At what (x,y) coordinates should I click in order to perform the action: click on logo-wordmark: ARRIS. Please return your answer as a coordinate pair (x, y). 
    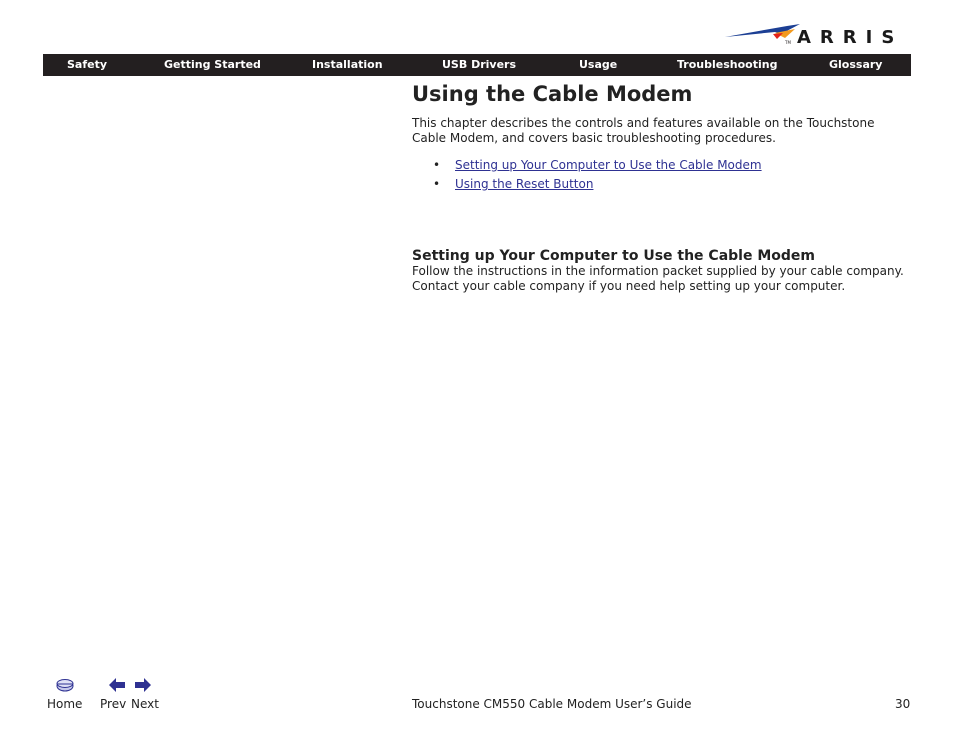
    Looking at the image, I should click on (850, 37).